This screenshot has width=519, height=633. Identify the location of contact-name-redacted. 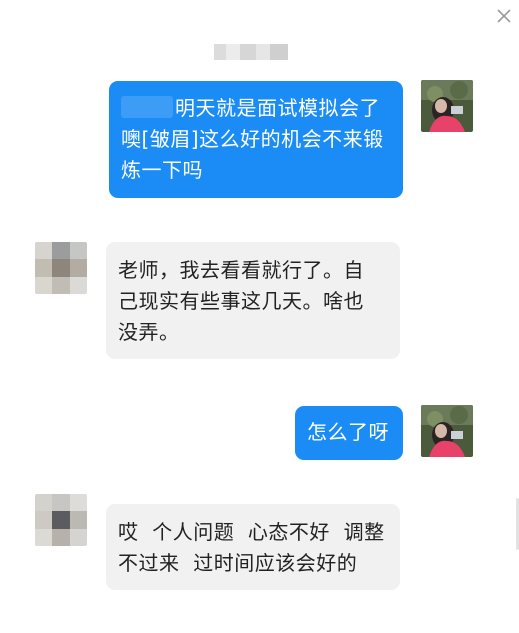
(251, 52).